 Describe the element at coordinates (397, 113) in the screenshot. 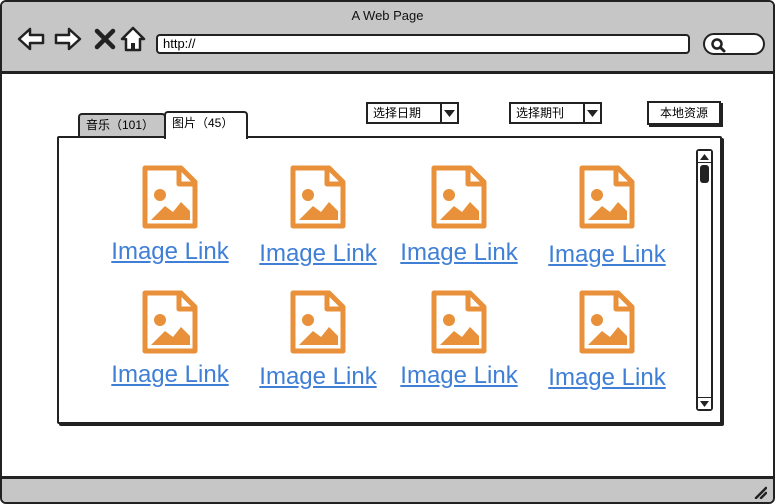

I see `date-select-value: 选择日期` at that location.